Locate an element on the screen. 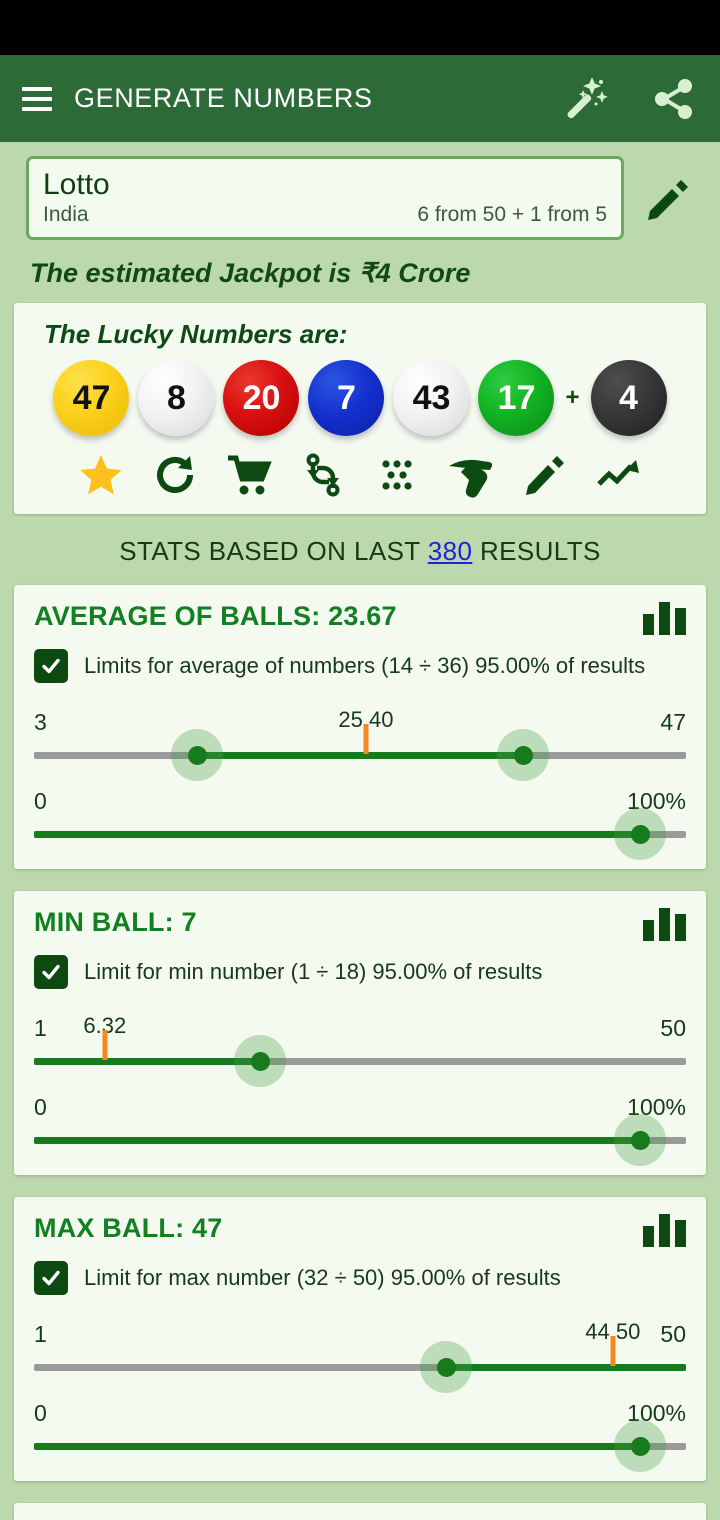  dice-dots-icon is located at coordinates (397, 475).